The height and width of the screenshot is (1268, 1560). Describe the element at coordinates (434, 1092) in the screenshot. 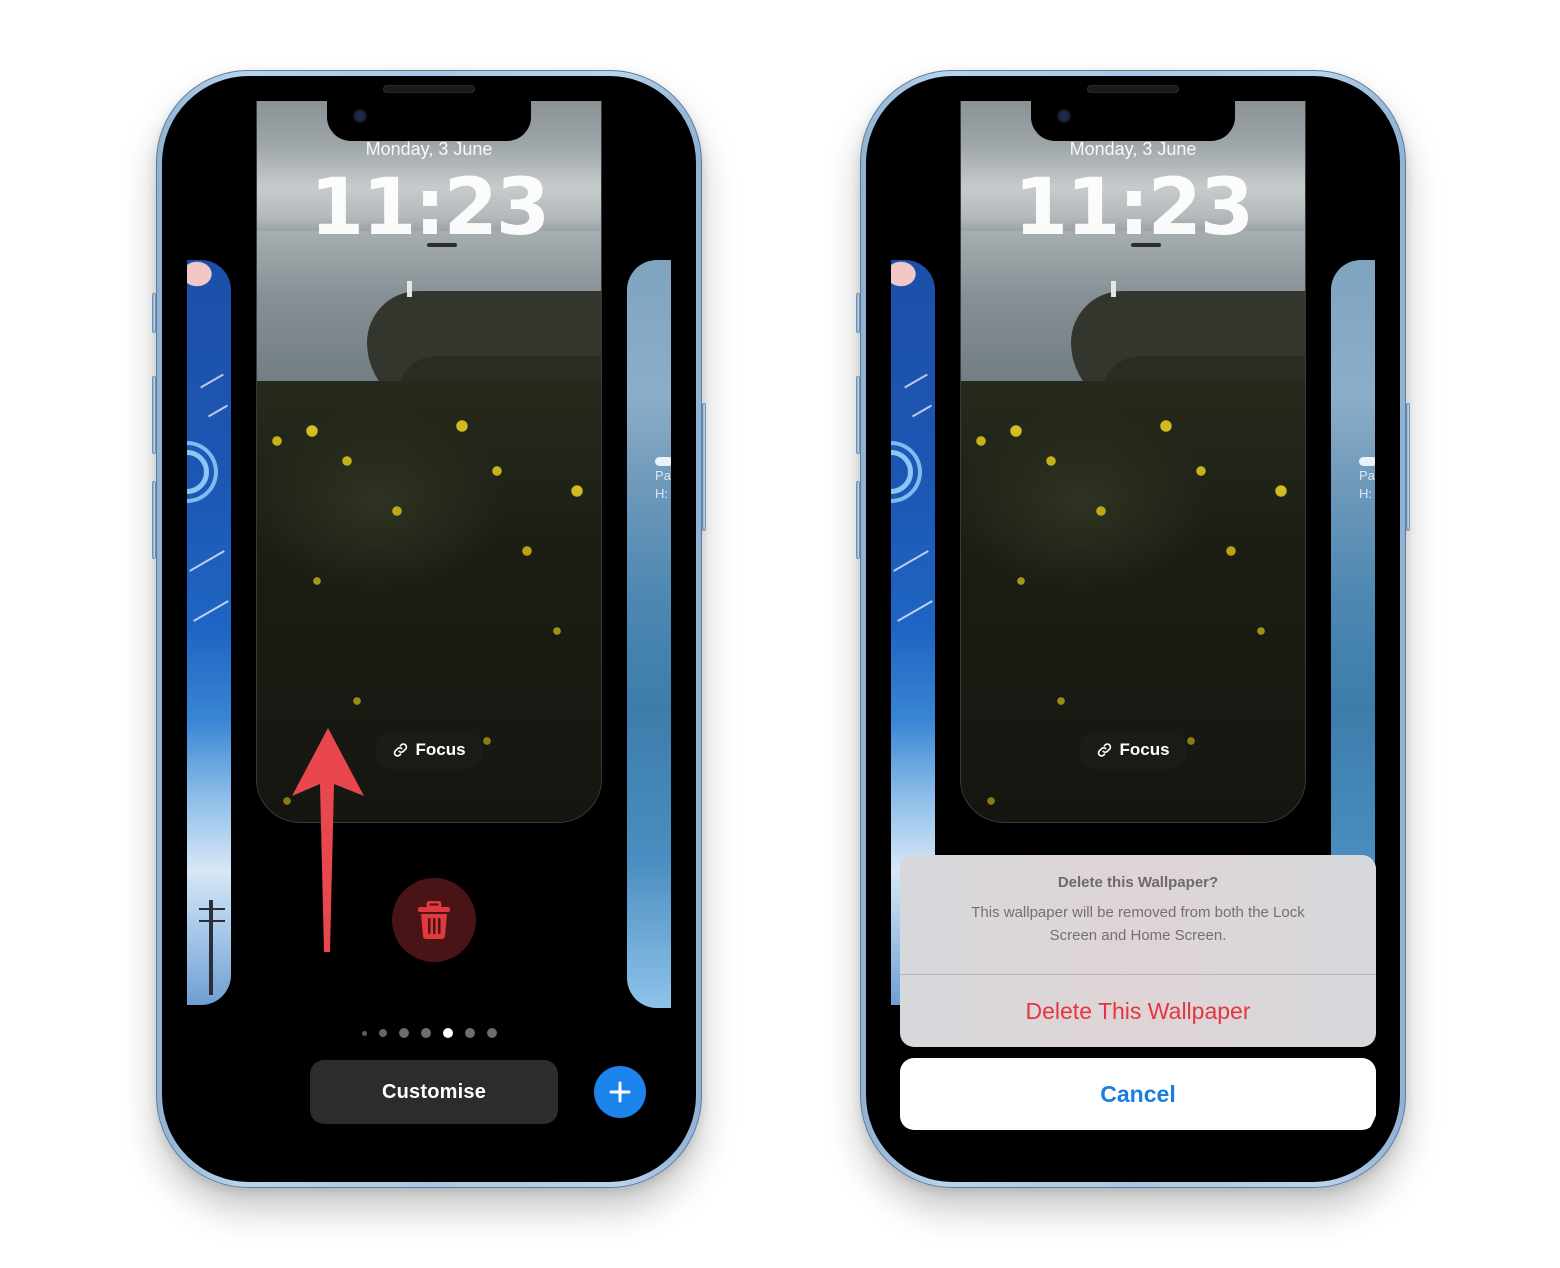

I see `customise-button: Customise` at that location.